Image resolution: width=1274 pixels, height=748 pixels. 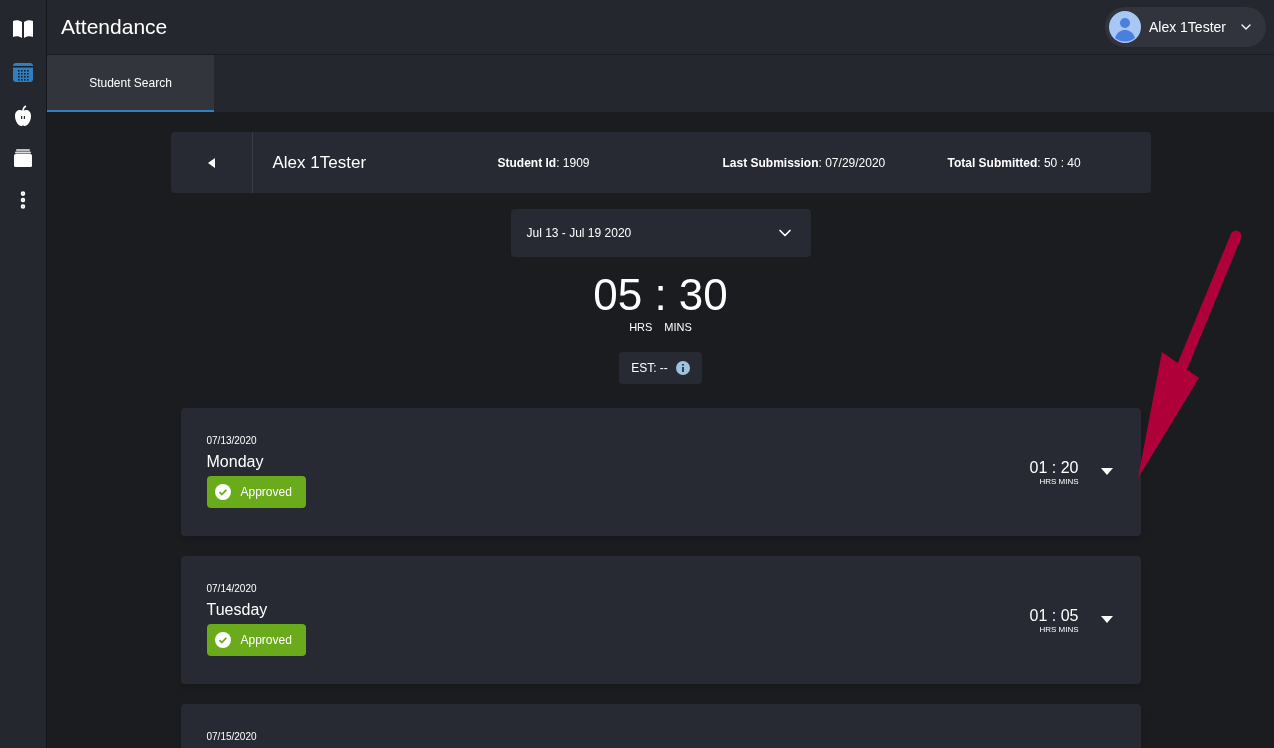 What do you see at coordinates (23, 72) in the screenshot?
I see `calendar-icon` at bounding box center [23, 72].